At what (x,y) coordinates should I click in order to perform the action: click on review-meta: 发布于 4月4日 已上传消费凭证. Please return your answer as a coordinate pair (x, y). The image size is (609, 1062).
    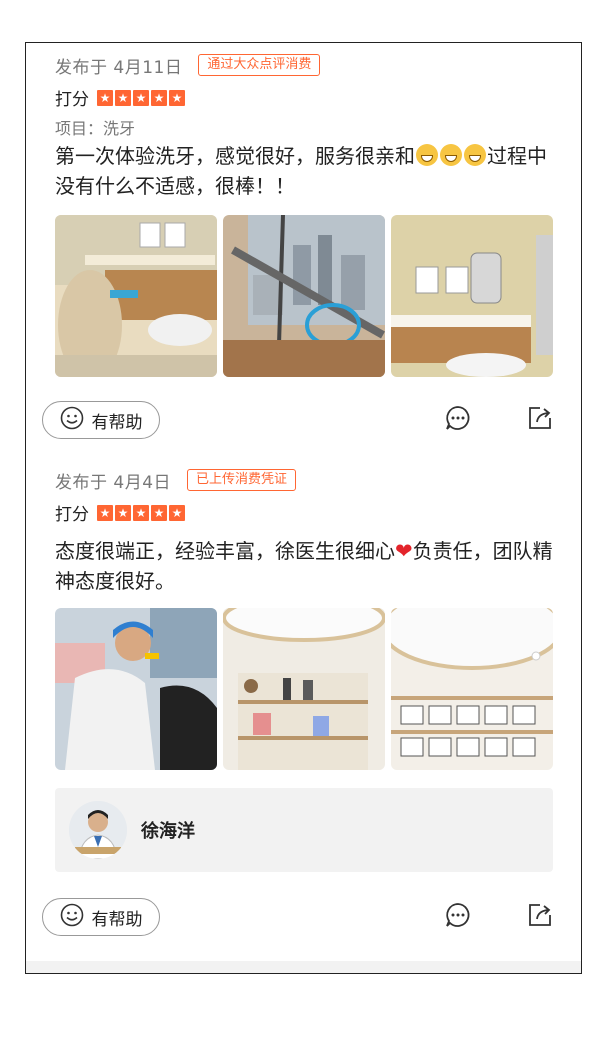
    Looking at the image, I should click on (176, 480).